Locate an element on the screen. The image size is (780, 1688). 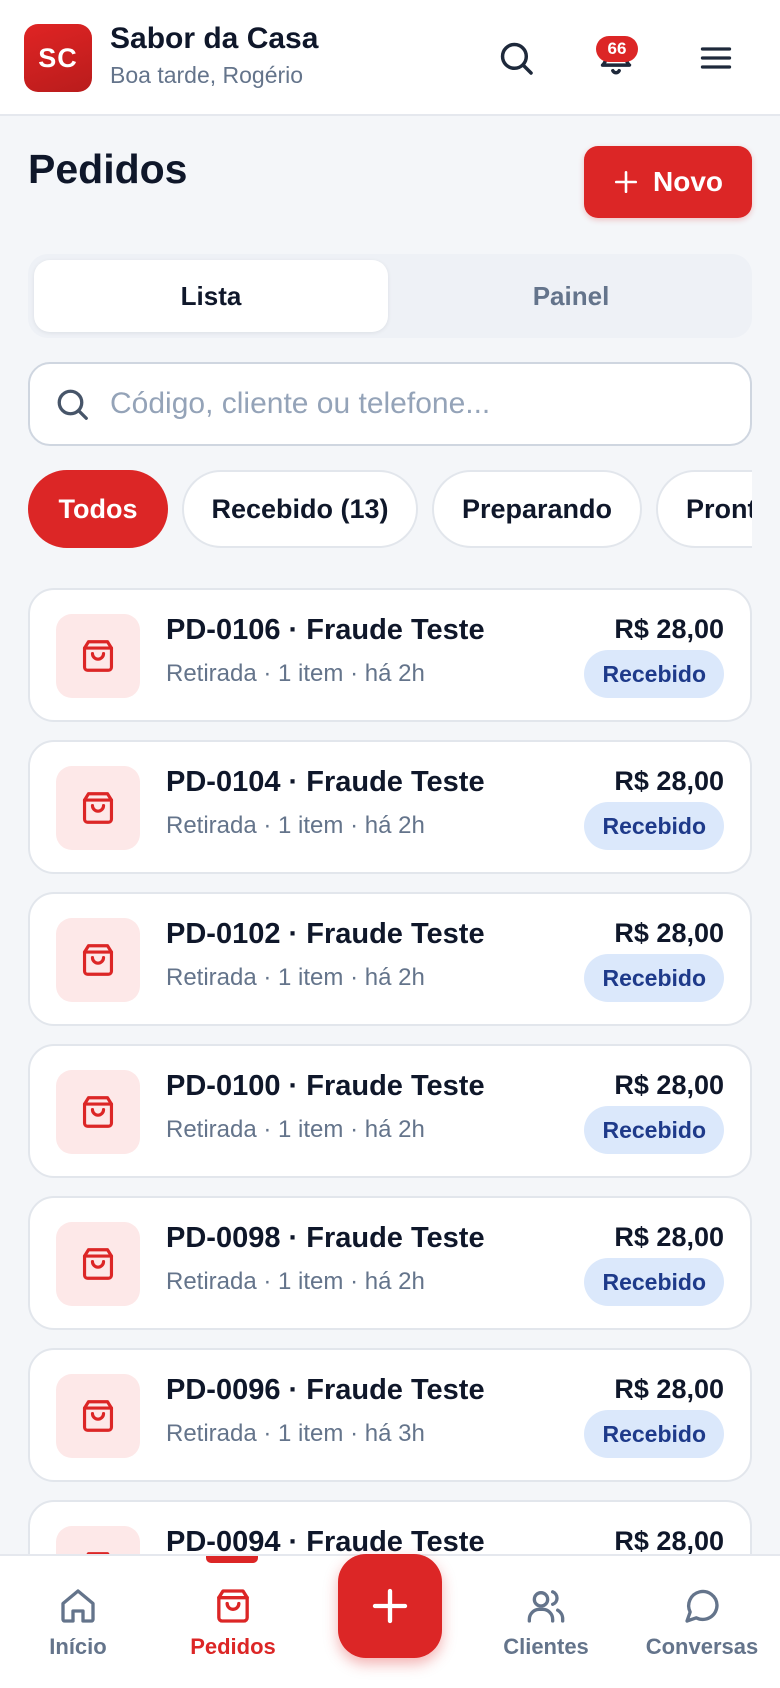
brand-name: Sabor da Casa is located at coordinates (214, 38).